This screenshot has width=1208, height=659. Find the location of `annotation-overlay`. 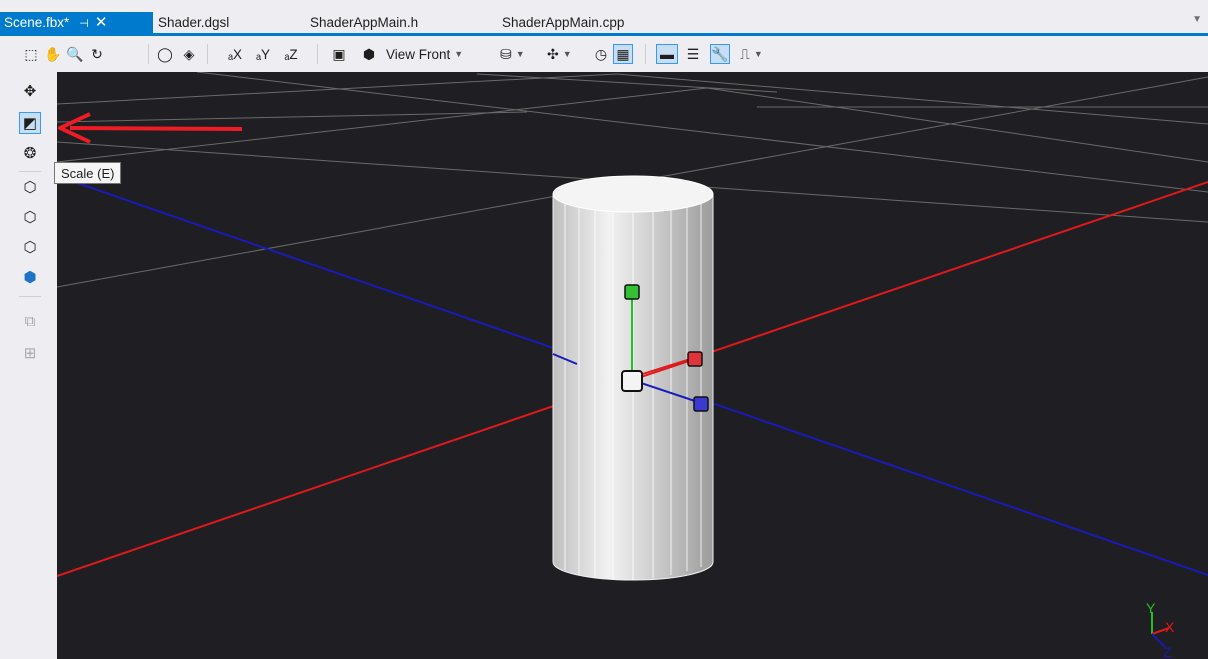

annotation-overlay is located at coordinates (150, 128).